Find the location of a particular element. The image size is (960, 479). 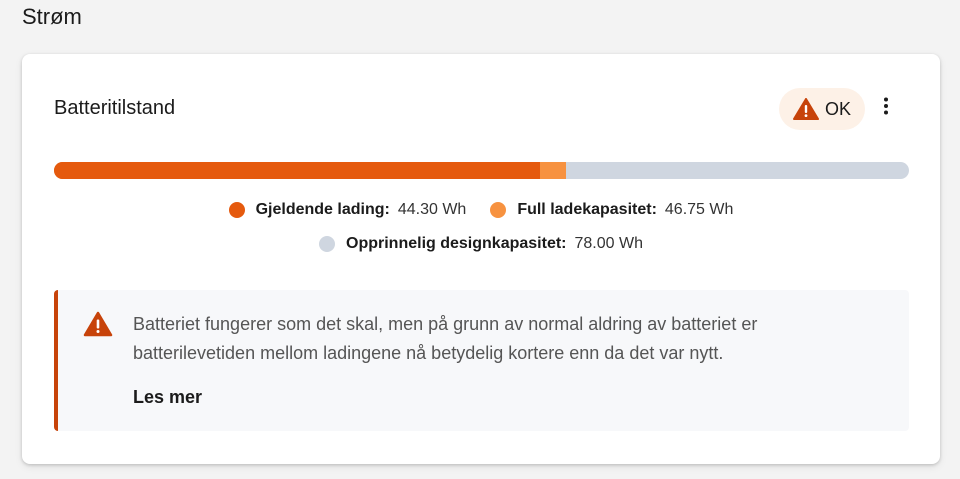

legend-dot-full is located at coordinates (498, 210).